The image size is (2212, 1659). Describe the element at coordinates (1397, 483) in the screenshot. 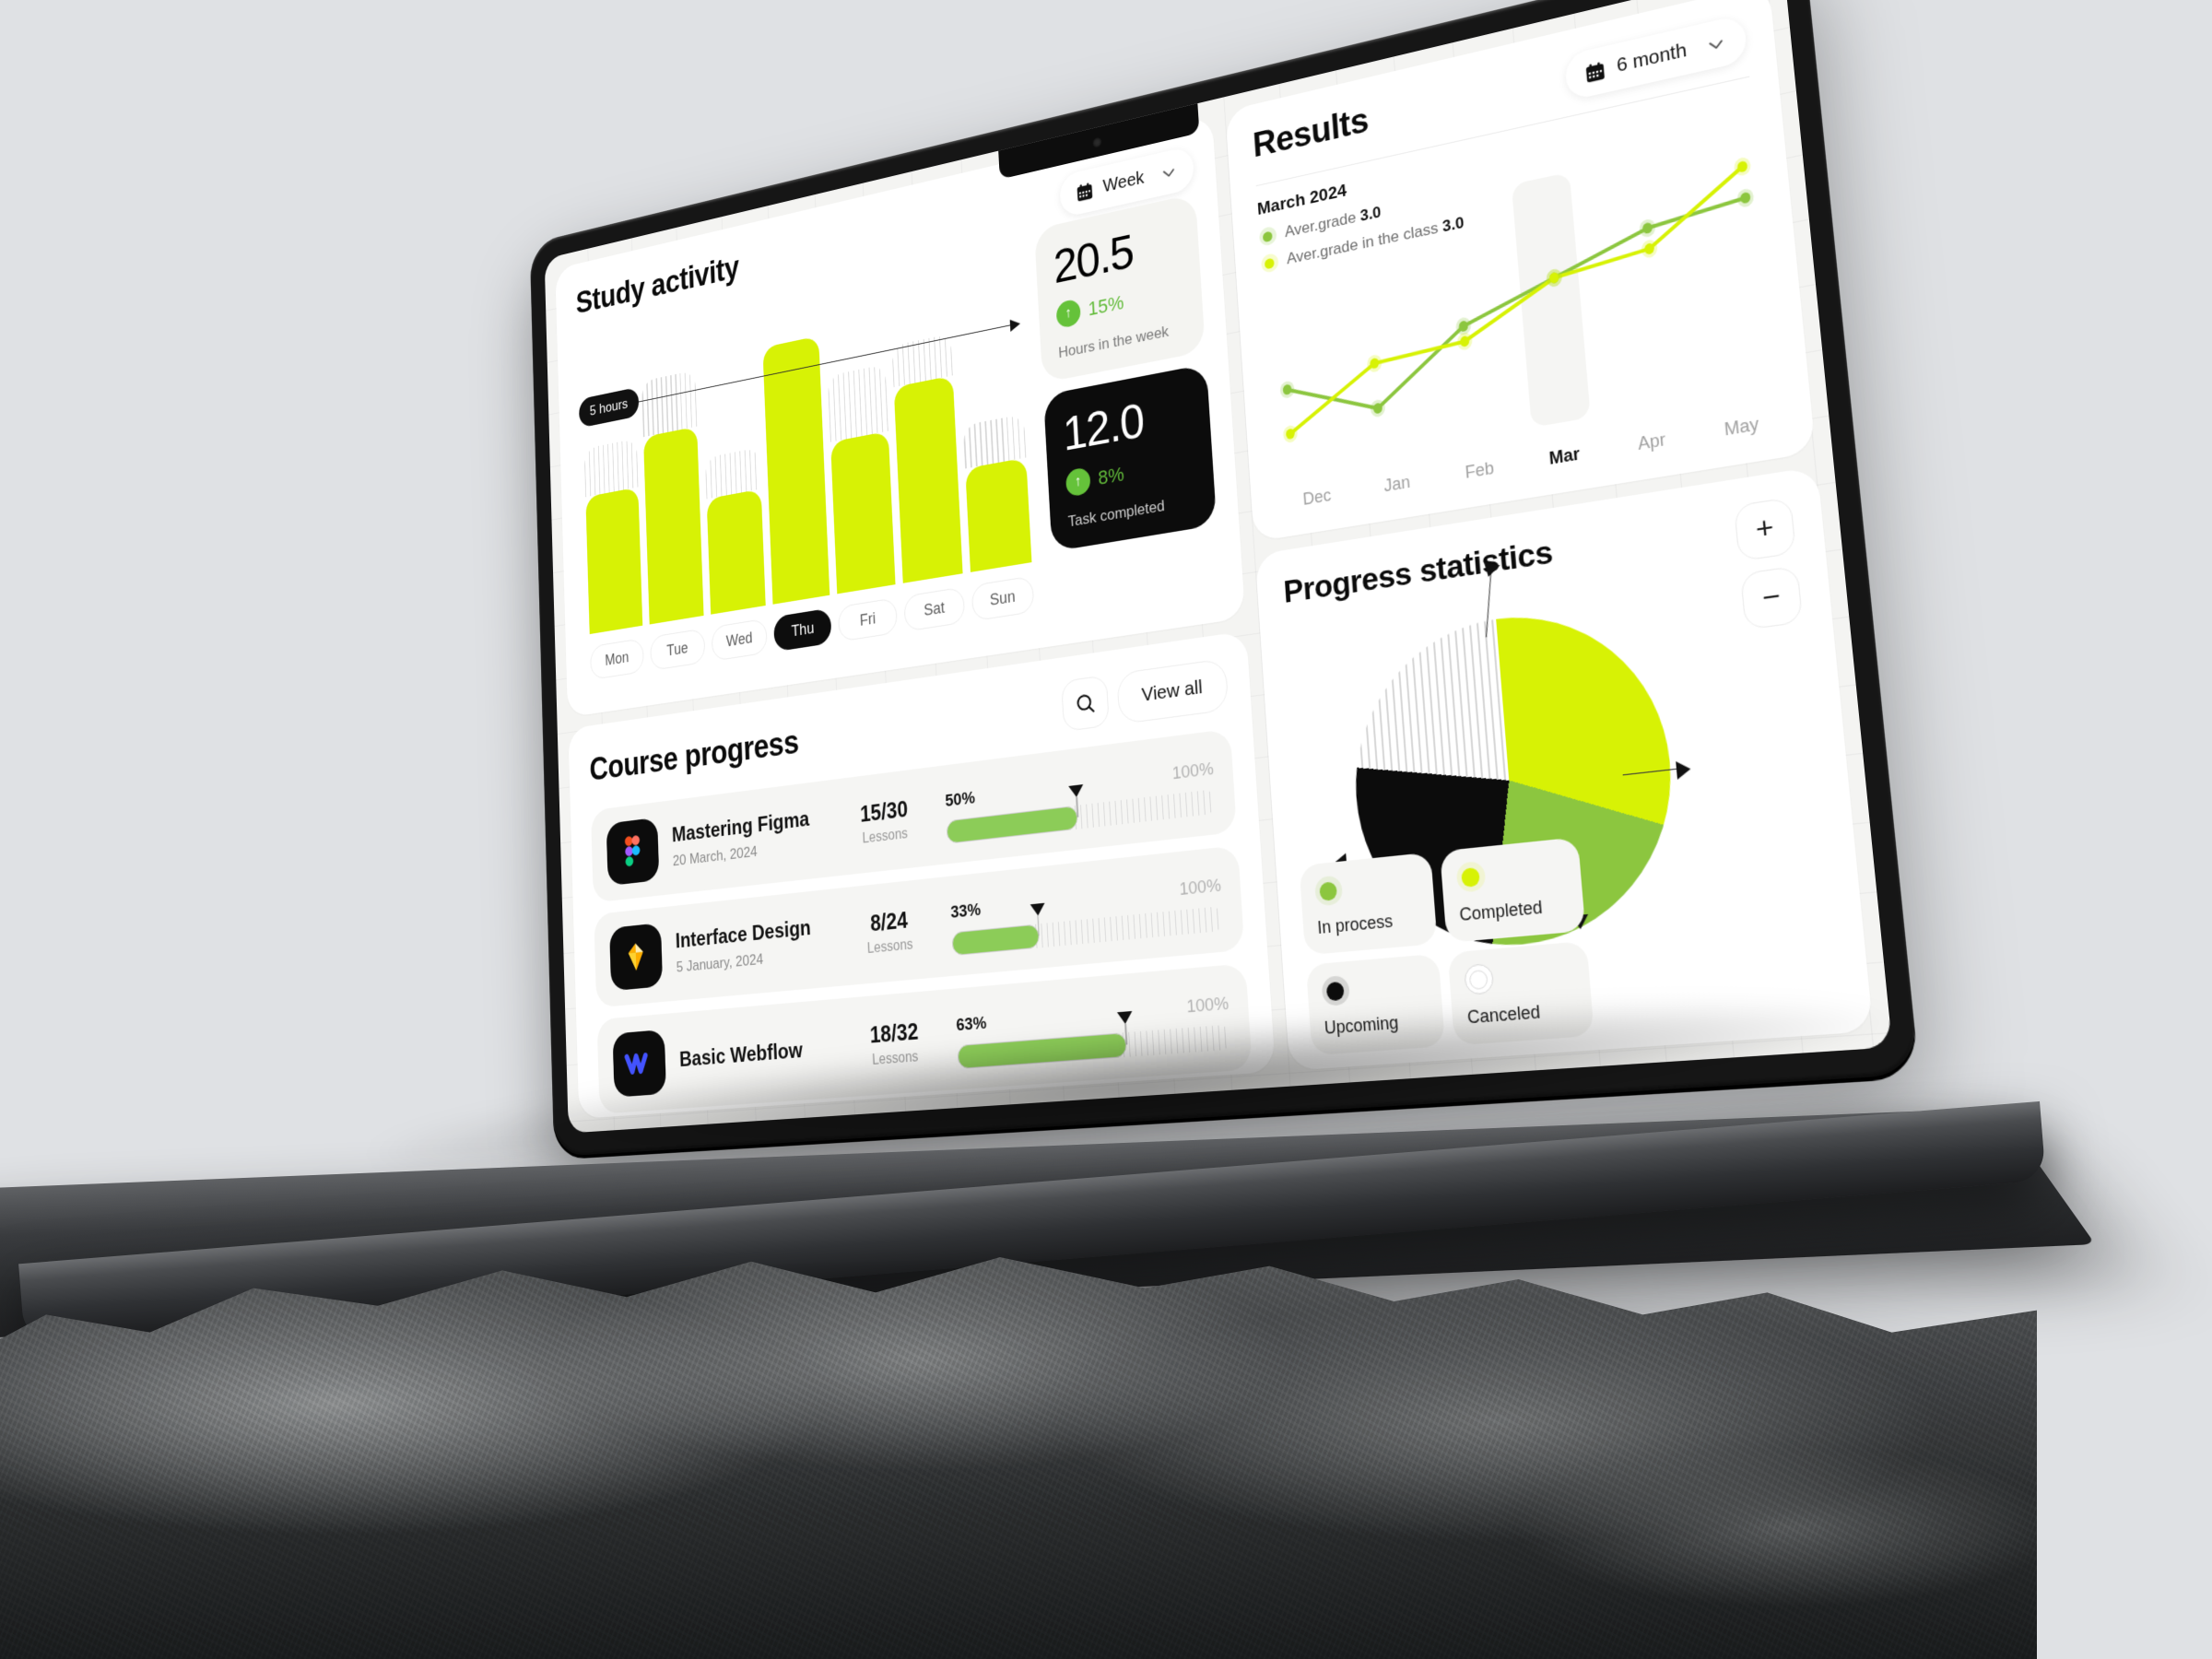

I see `month-label-jan: Jan` at that location.